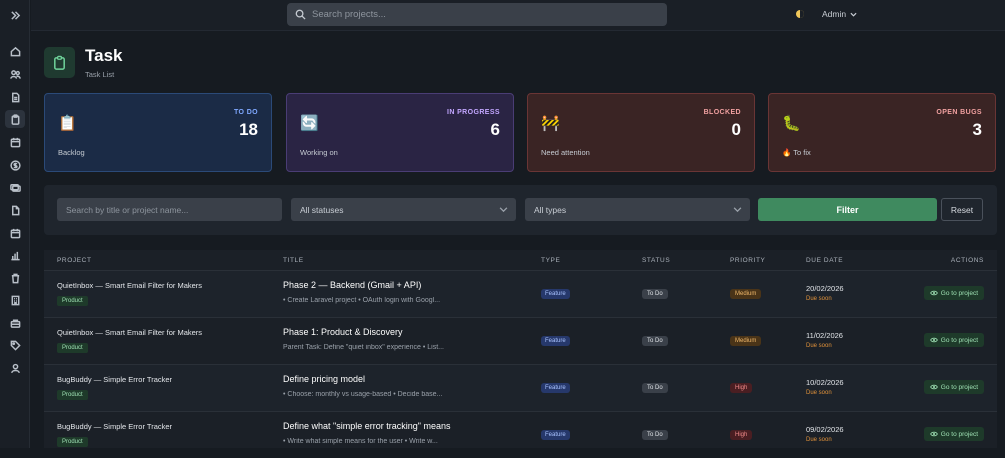 The height and width of the screenshot is (458, 1005). I want to click on col-header-project: PROJECT, so click(74, 260).